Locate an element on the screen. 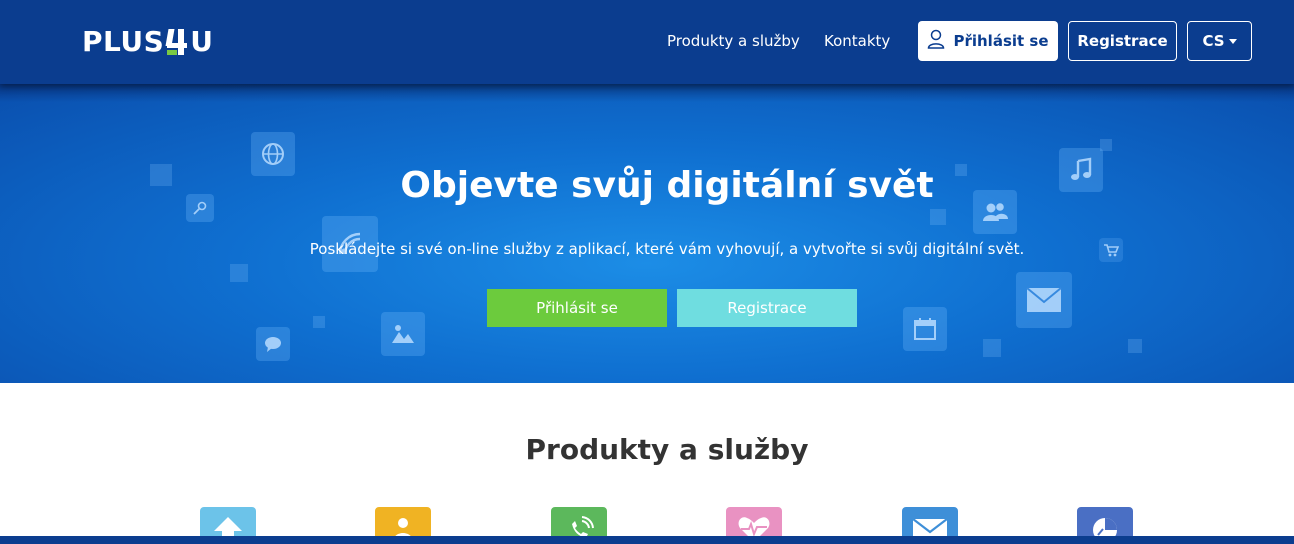  hero-login-label: Přihlásit se is located at coordinates (577, 308).